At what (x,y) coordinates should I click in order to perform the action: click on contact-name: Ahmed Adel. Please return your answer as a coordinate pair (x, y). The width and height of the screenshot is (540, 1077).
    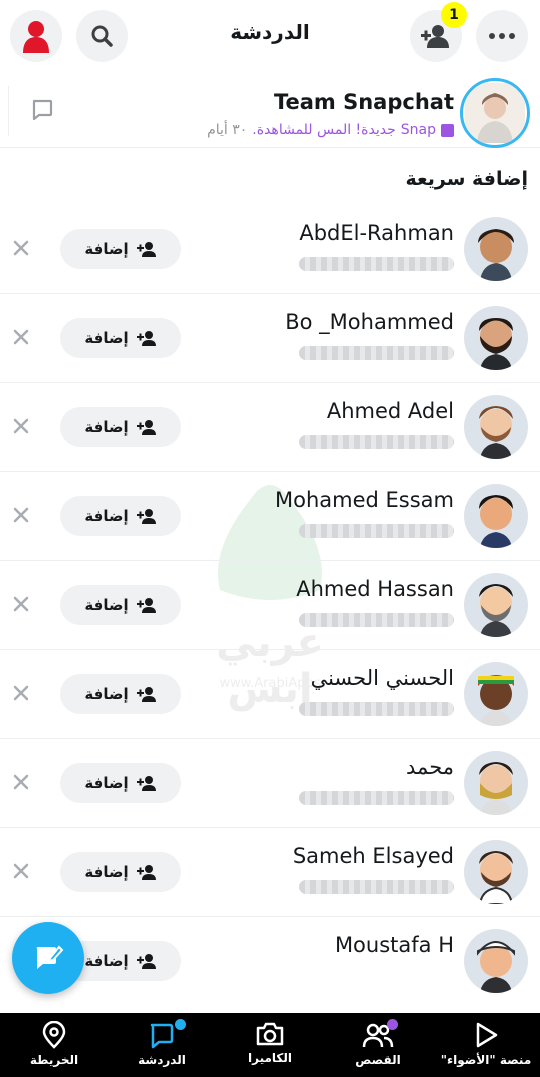
    Looking at the image, I should click on (390, 411).